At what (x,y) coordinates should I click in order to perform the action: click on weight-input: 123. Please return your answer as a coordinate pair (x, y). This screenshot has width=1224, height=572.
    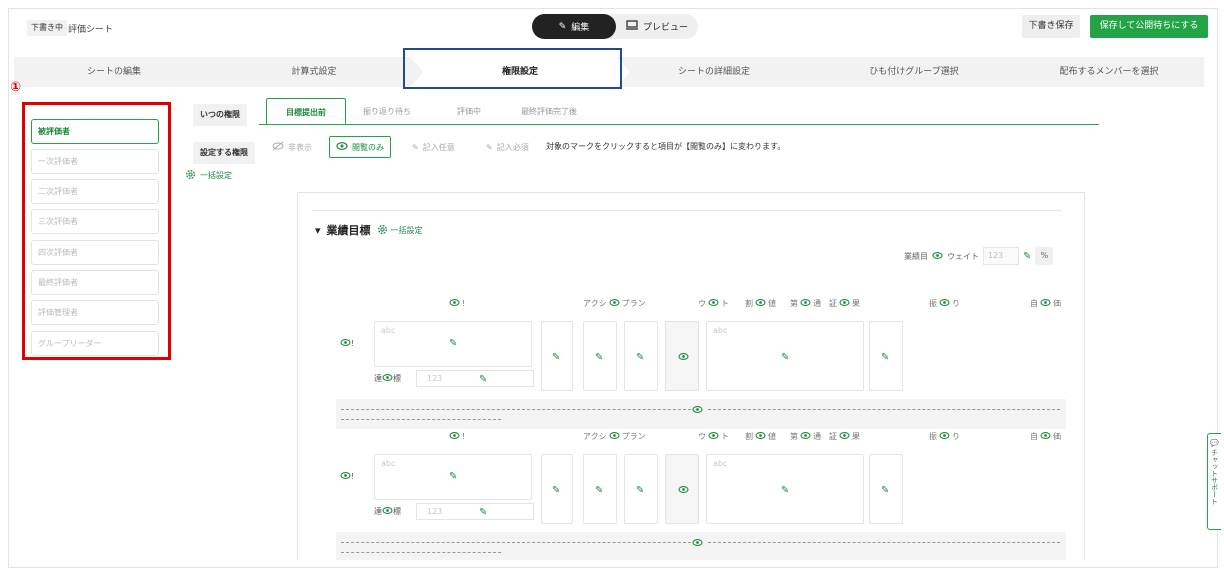
    Looking at the image, I should click on (1001, 256).